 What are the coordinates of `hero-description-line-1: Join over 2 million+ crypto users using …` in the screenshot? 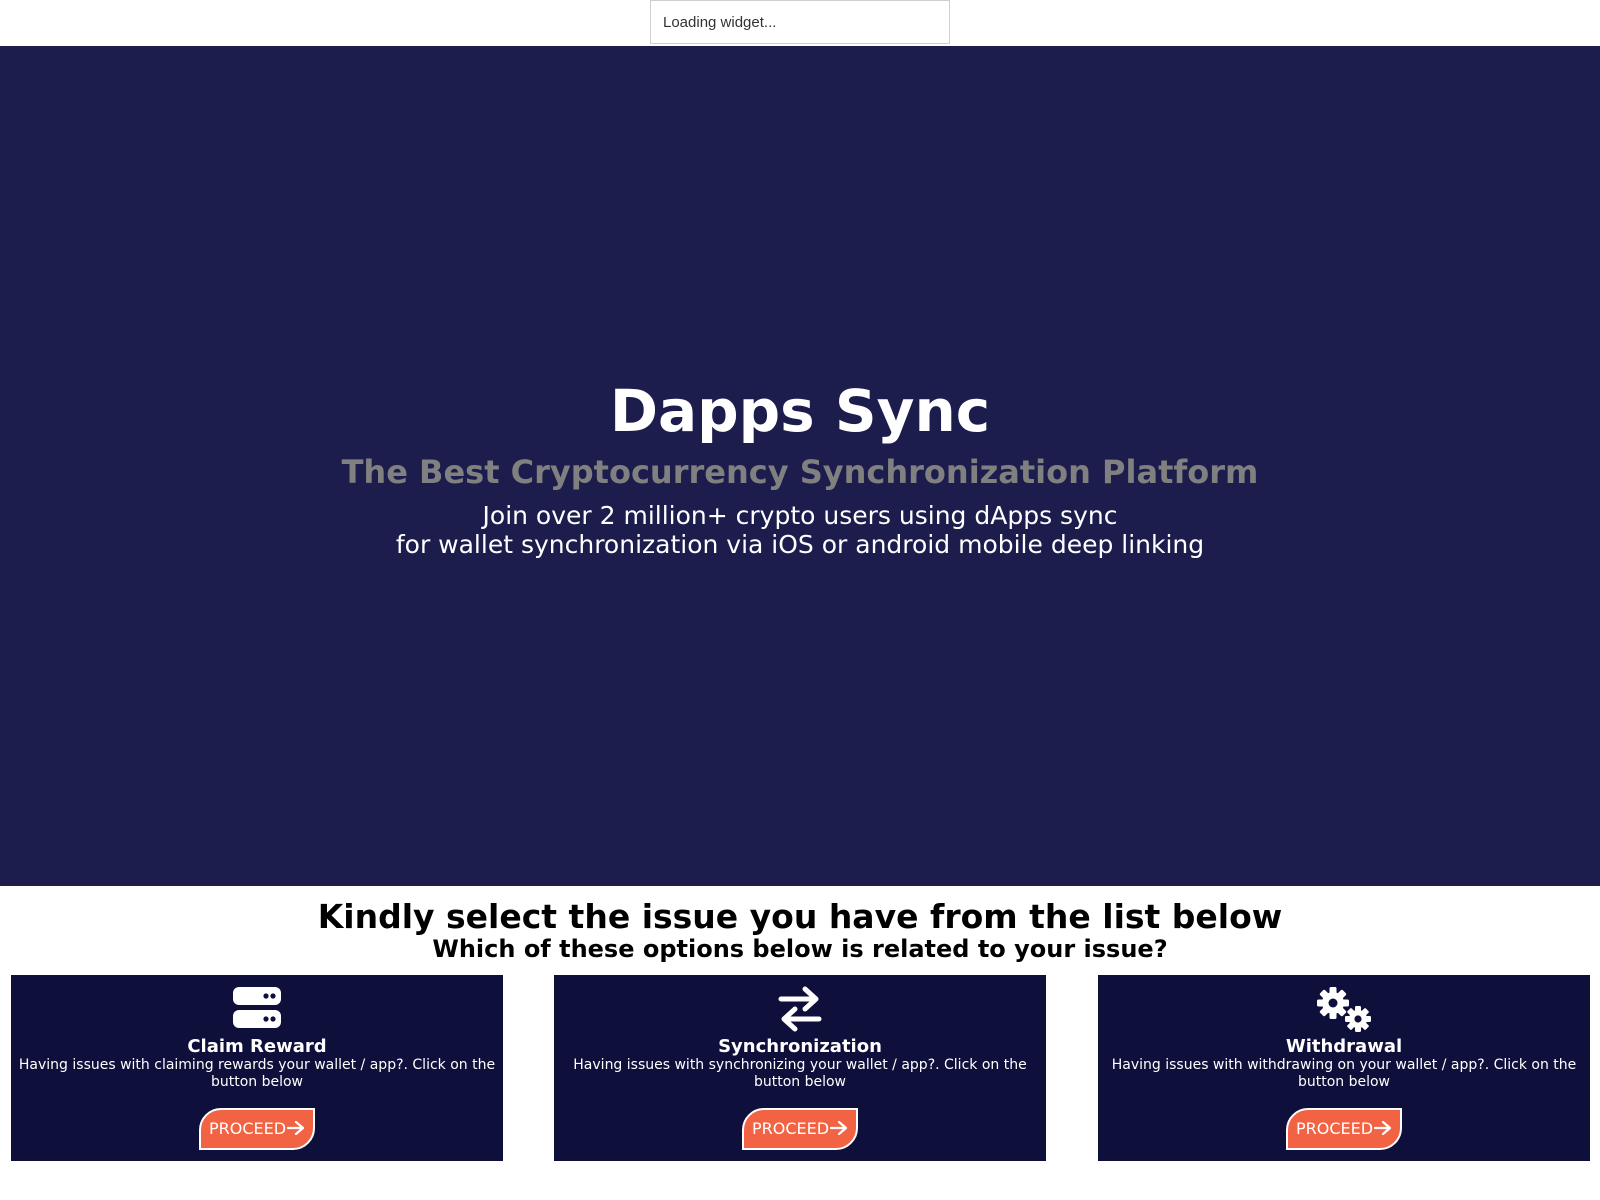 It's located at (800, 515).